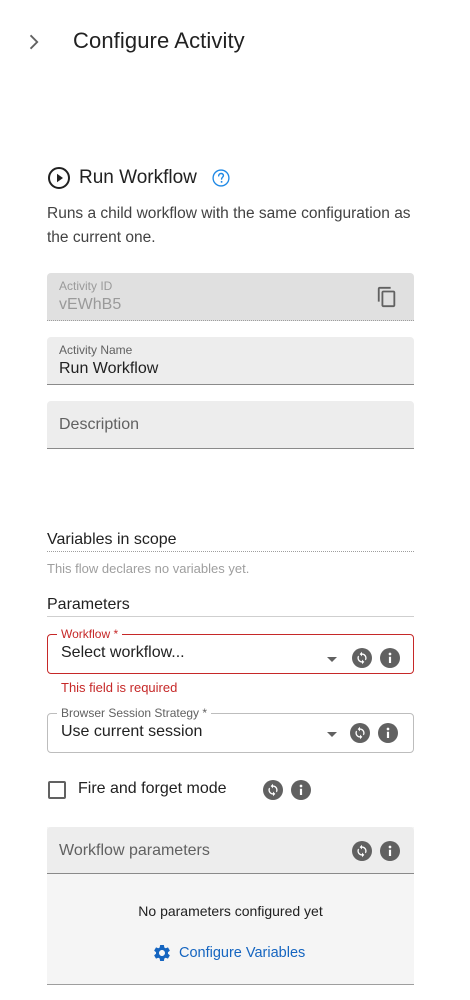  What do you see at coordinates (230, 541) in the screenshot?
I see `variables-section-title: Variables in scope` at bounding box center [230, 541].